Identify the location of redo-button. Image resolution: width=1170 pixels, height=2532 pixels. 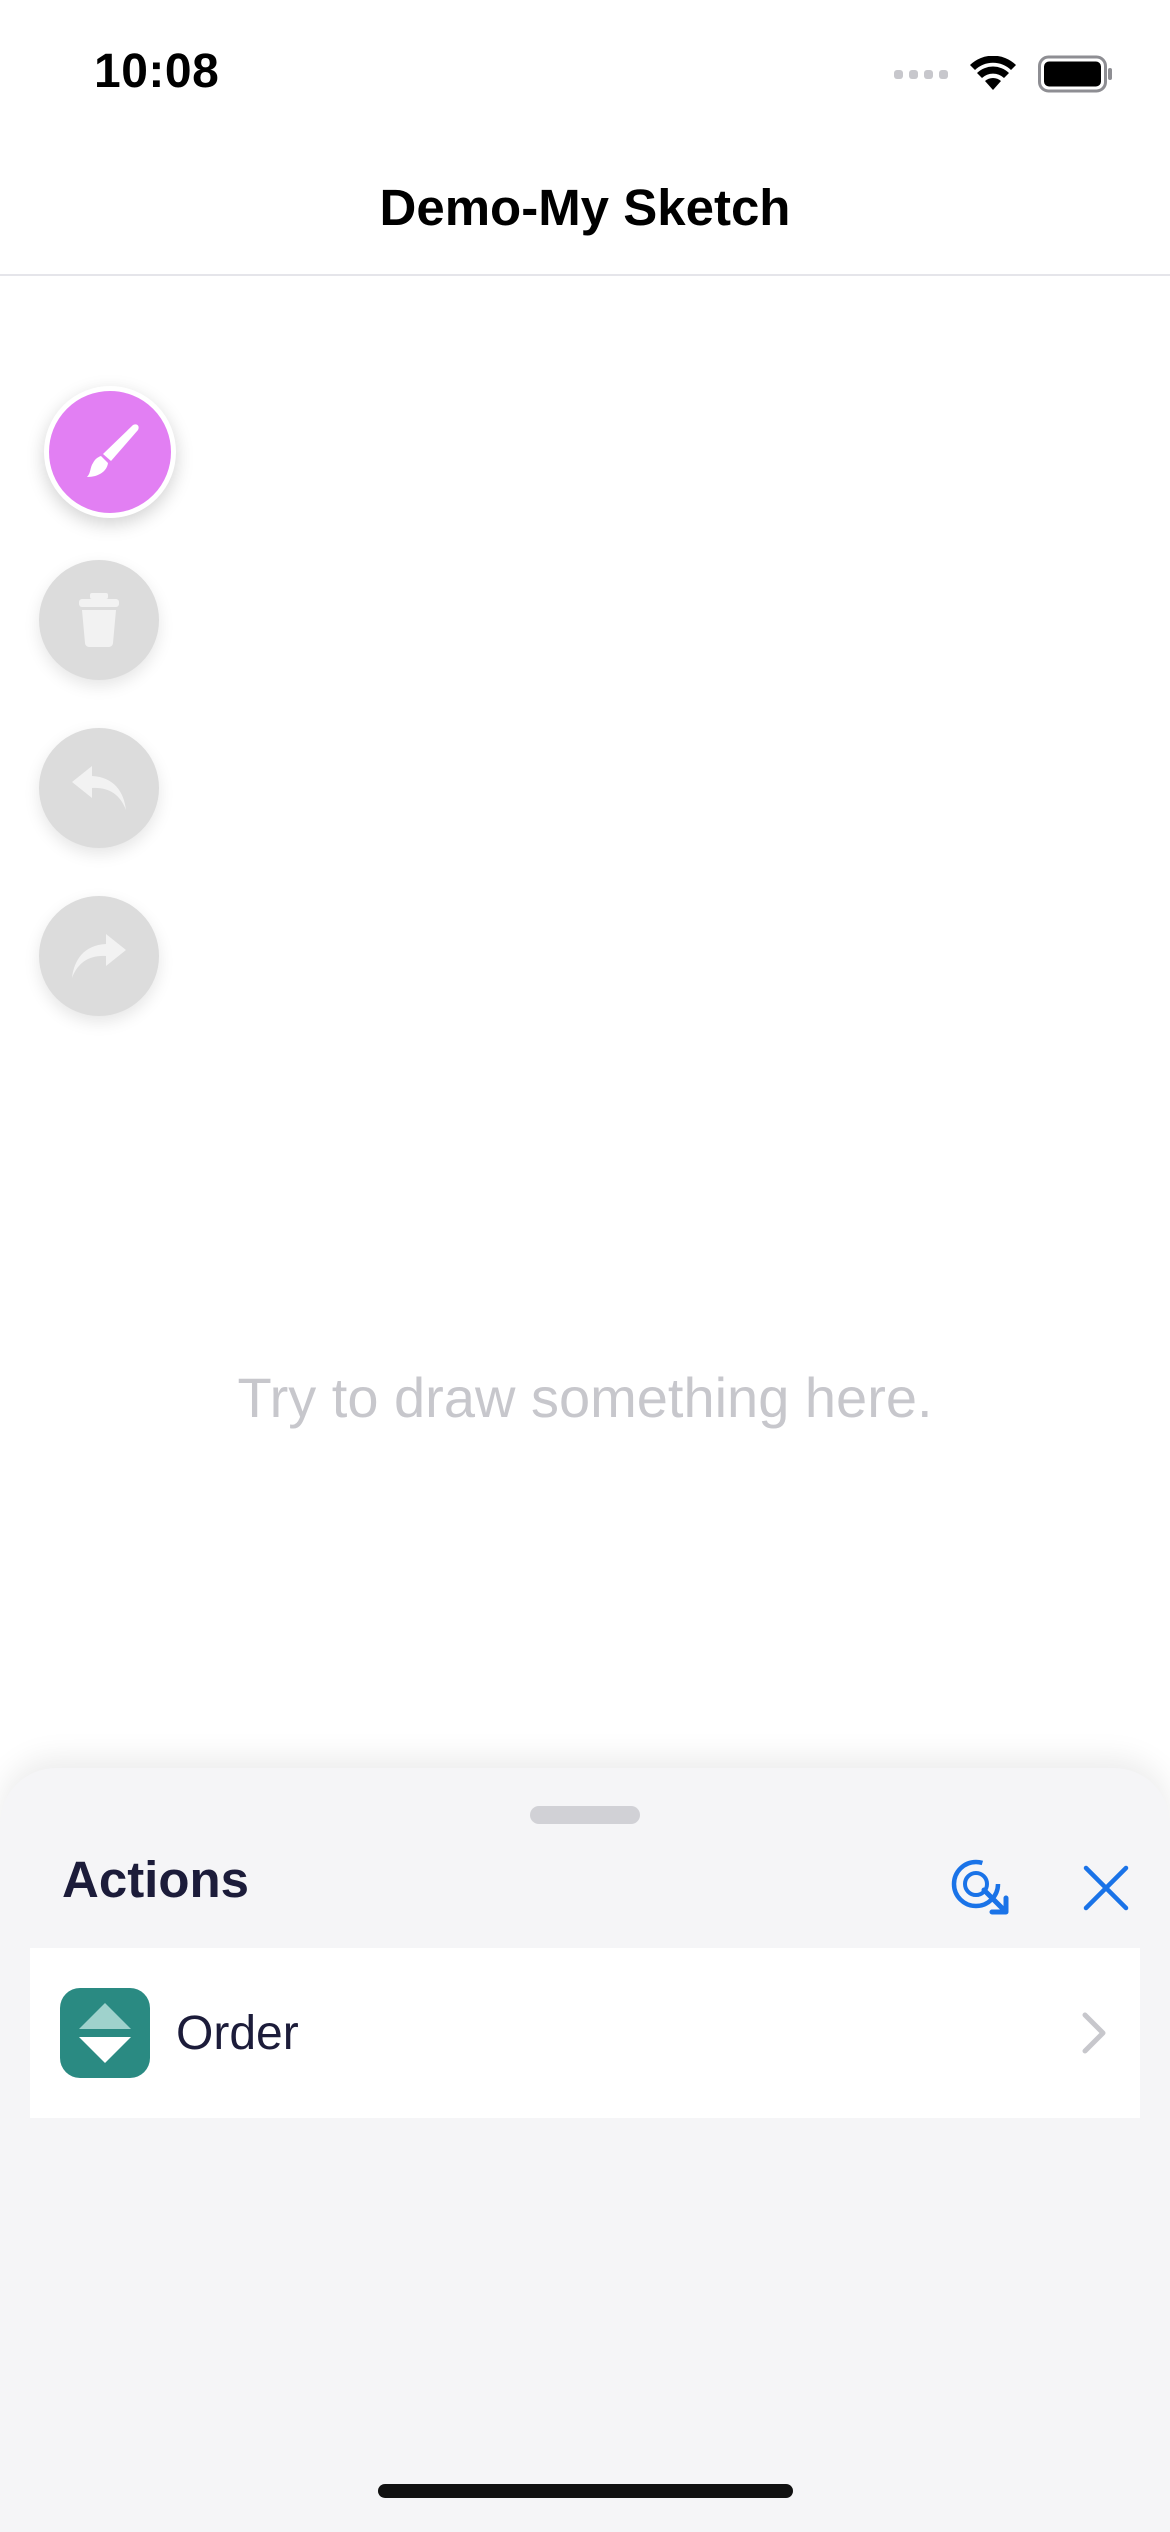
(99, 956).